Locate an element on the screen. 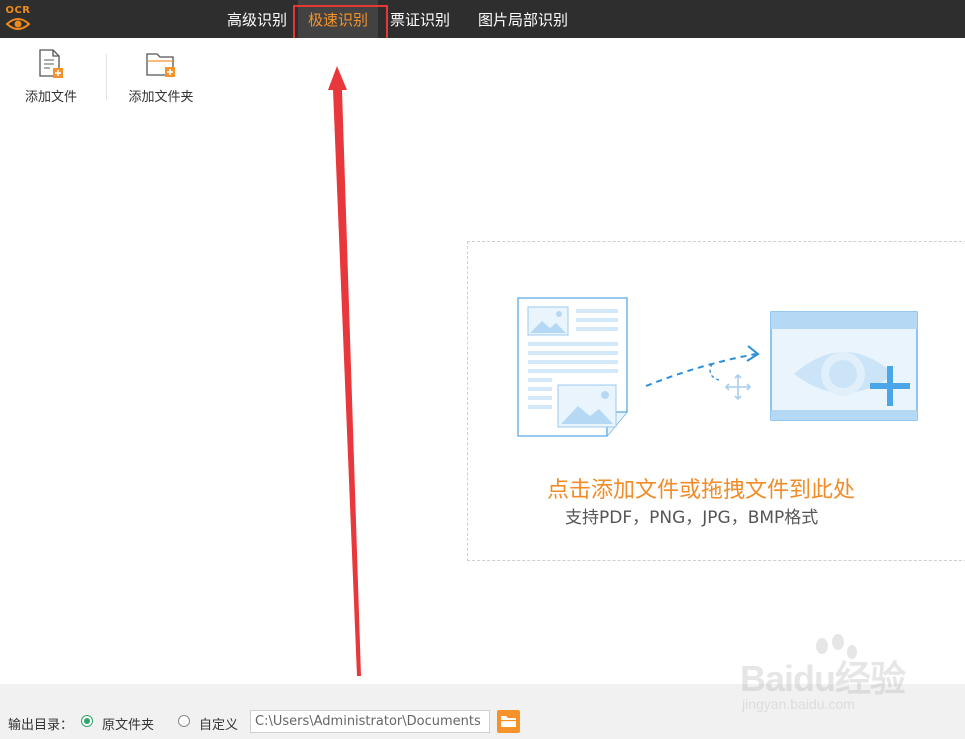 The height and width of the screenshot is (739, 965). title-bar: OCR 高级识别 极速识别 票证识别 图片局部识别 is located at coordinates (482, 19).